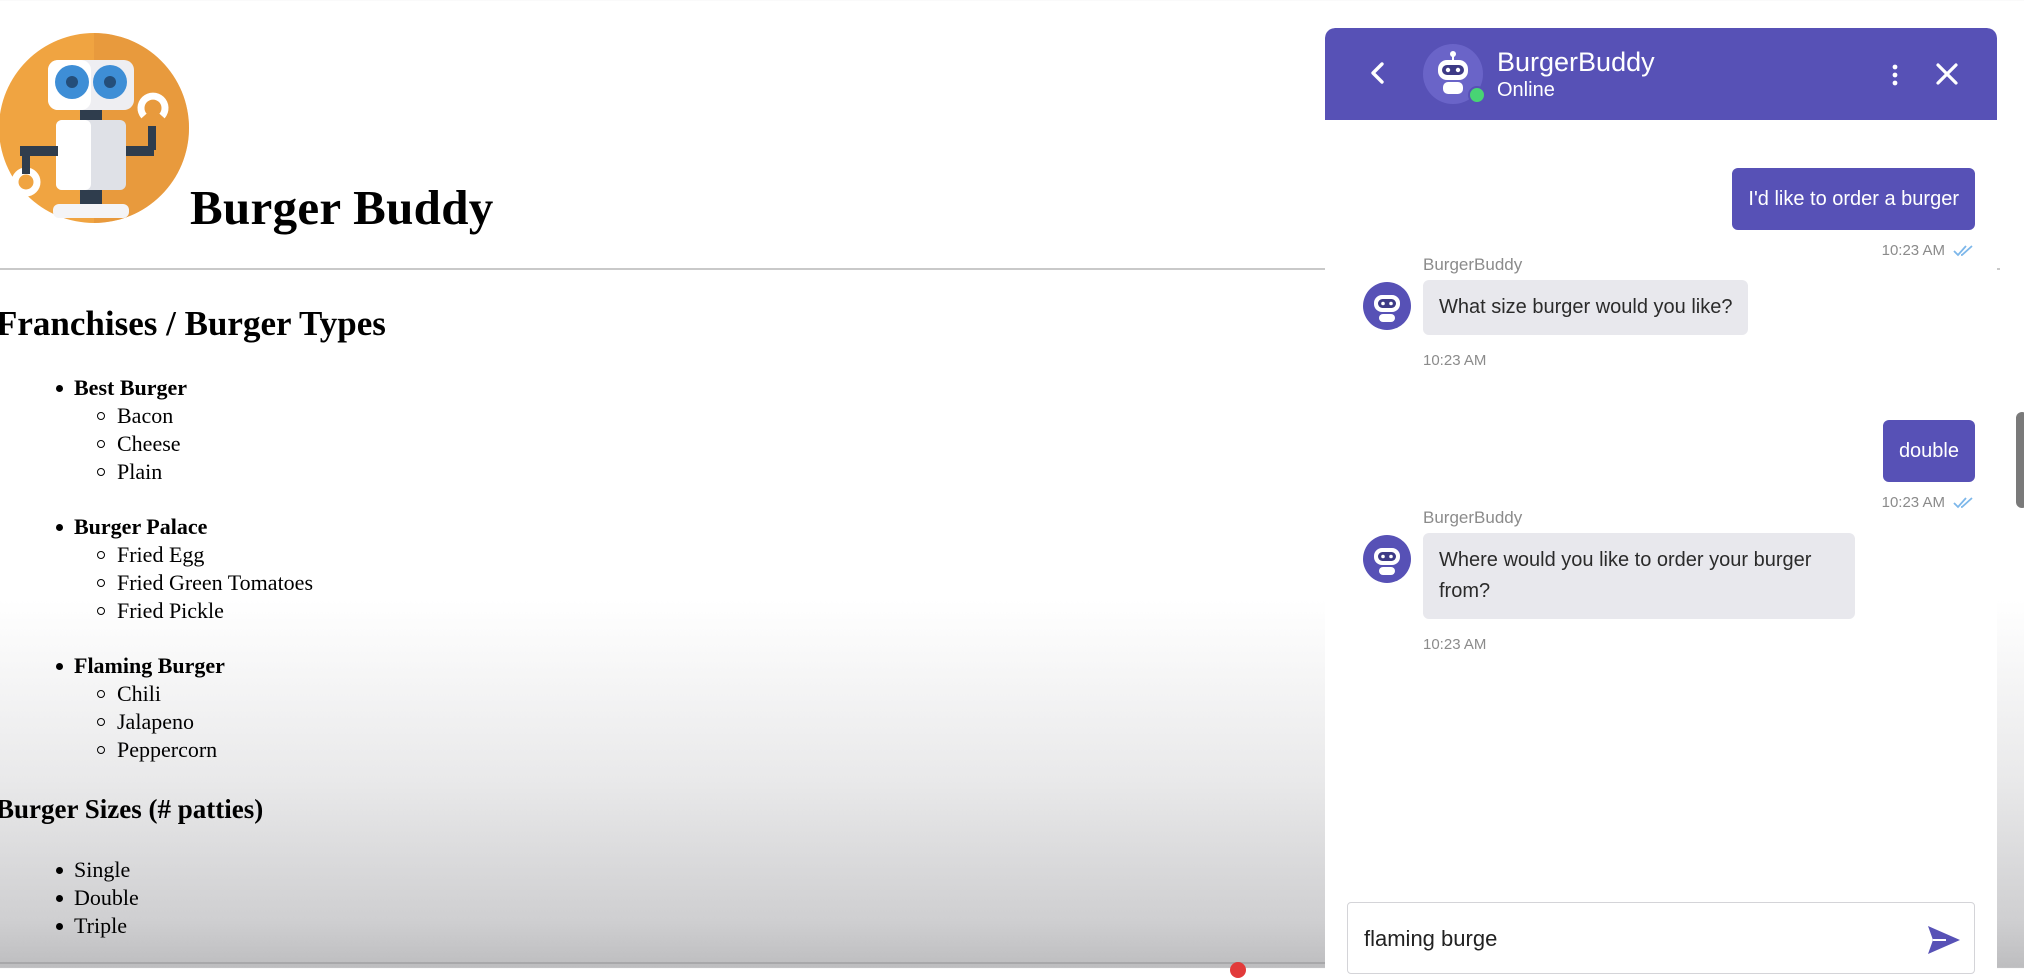 The image size is (2024, 978). I want to click on burger-type: Chili, so click(139, 693).